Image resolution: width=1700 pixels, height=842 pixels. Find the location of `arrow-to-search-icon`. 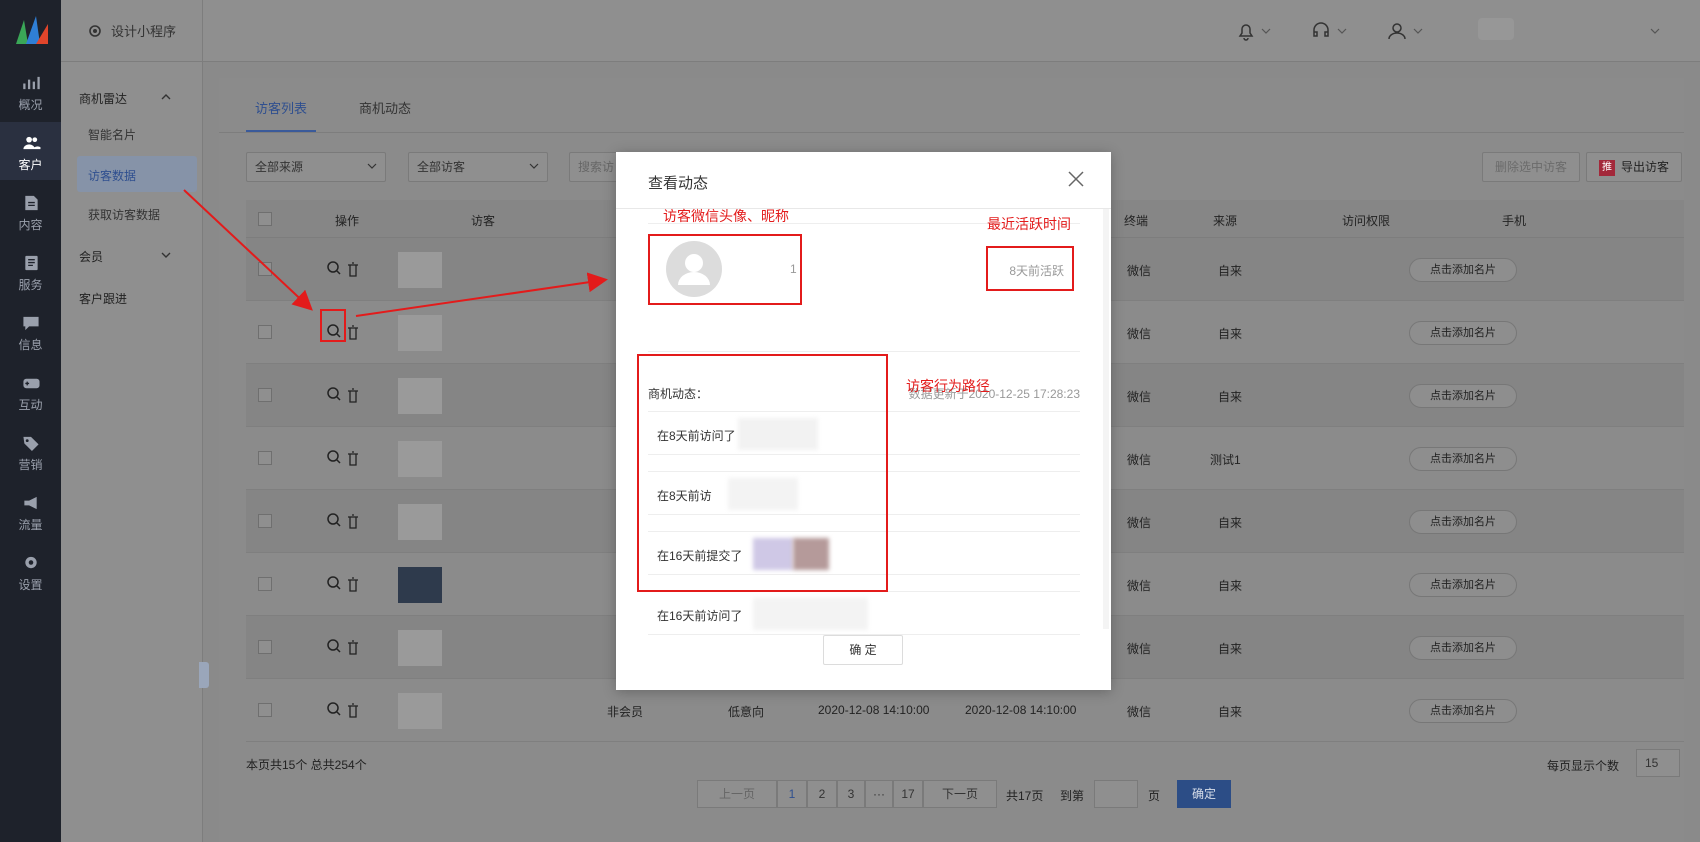

arrow-to-search-icon is located at coordinates (248, 250).